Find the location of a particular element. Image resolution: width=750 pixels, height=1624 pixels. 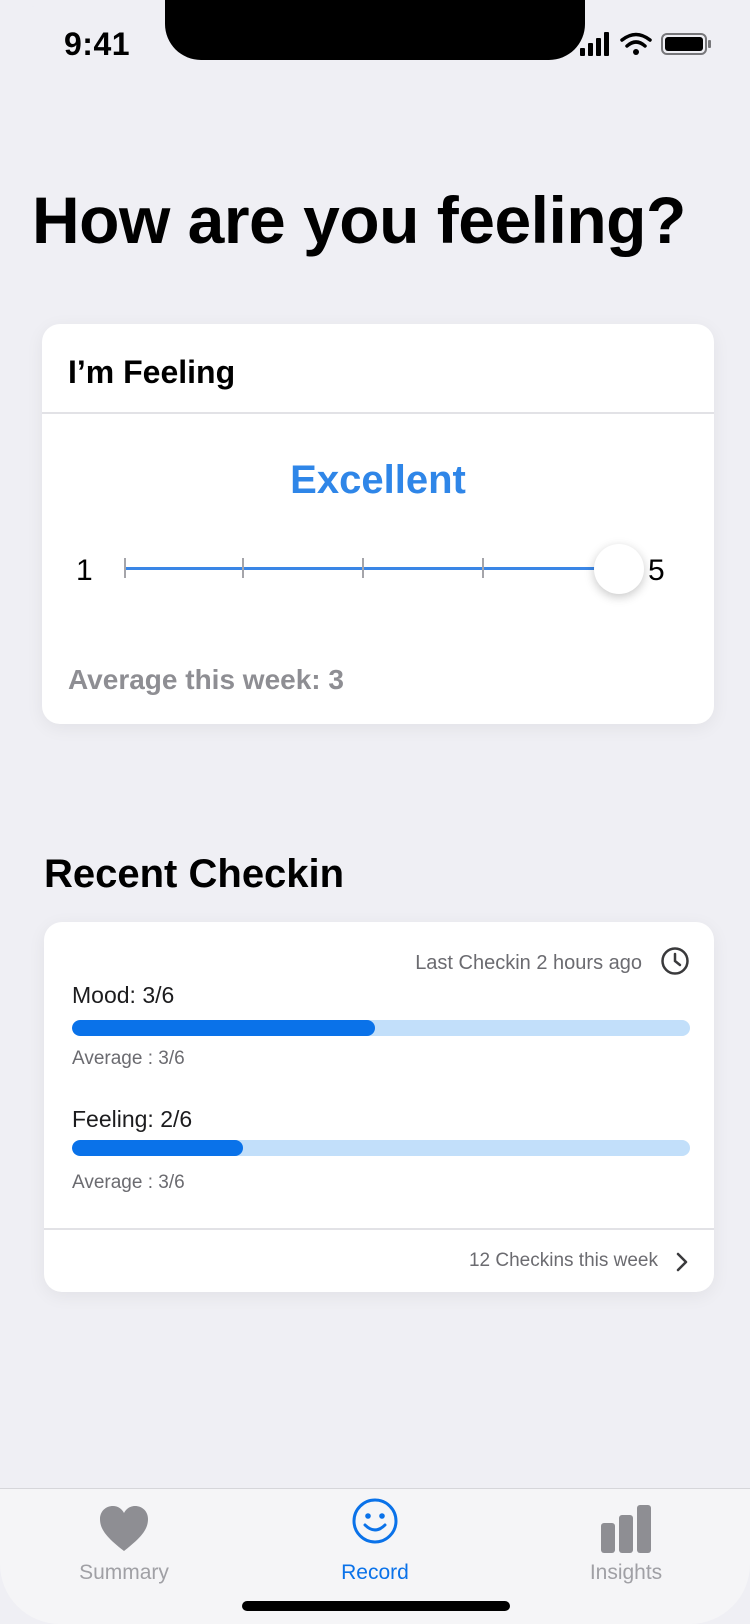

feeling-label: Feeling: 2/6 is located at coordinates (132, 1119).